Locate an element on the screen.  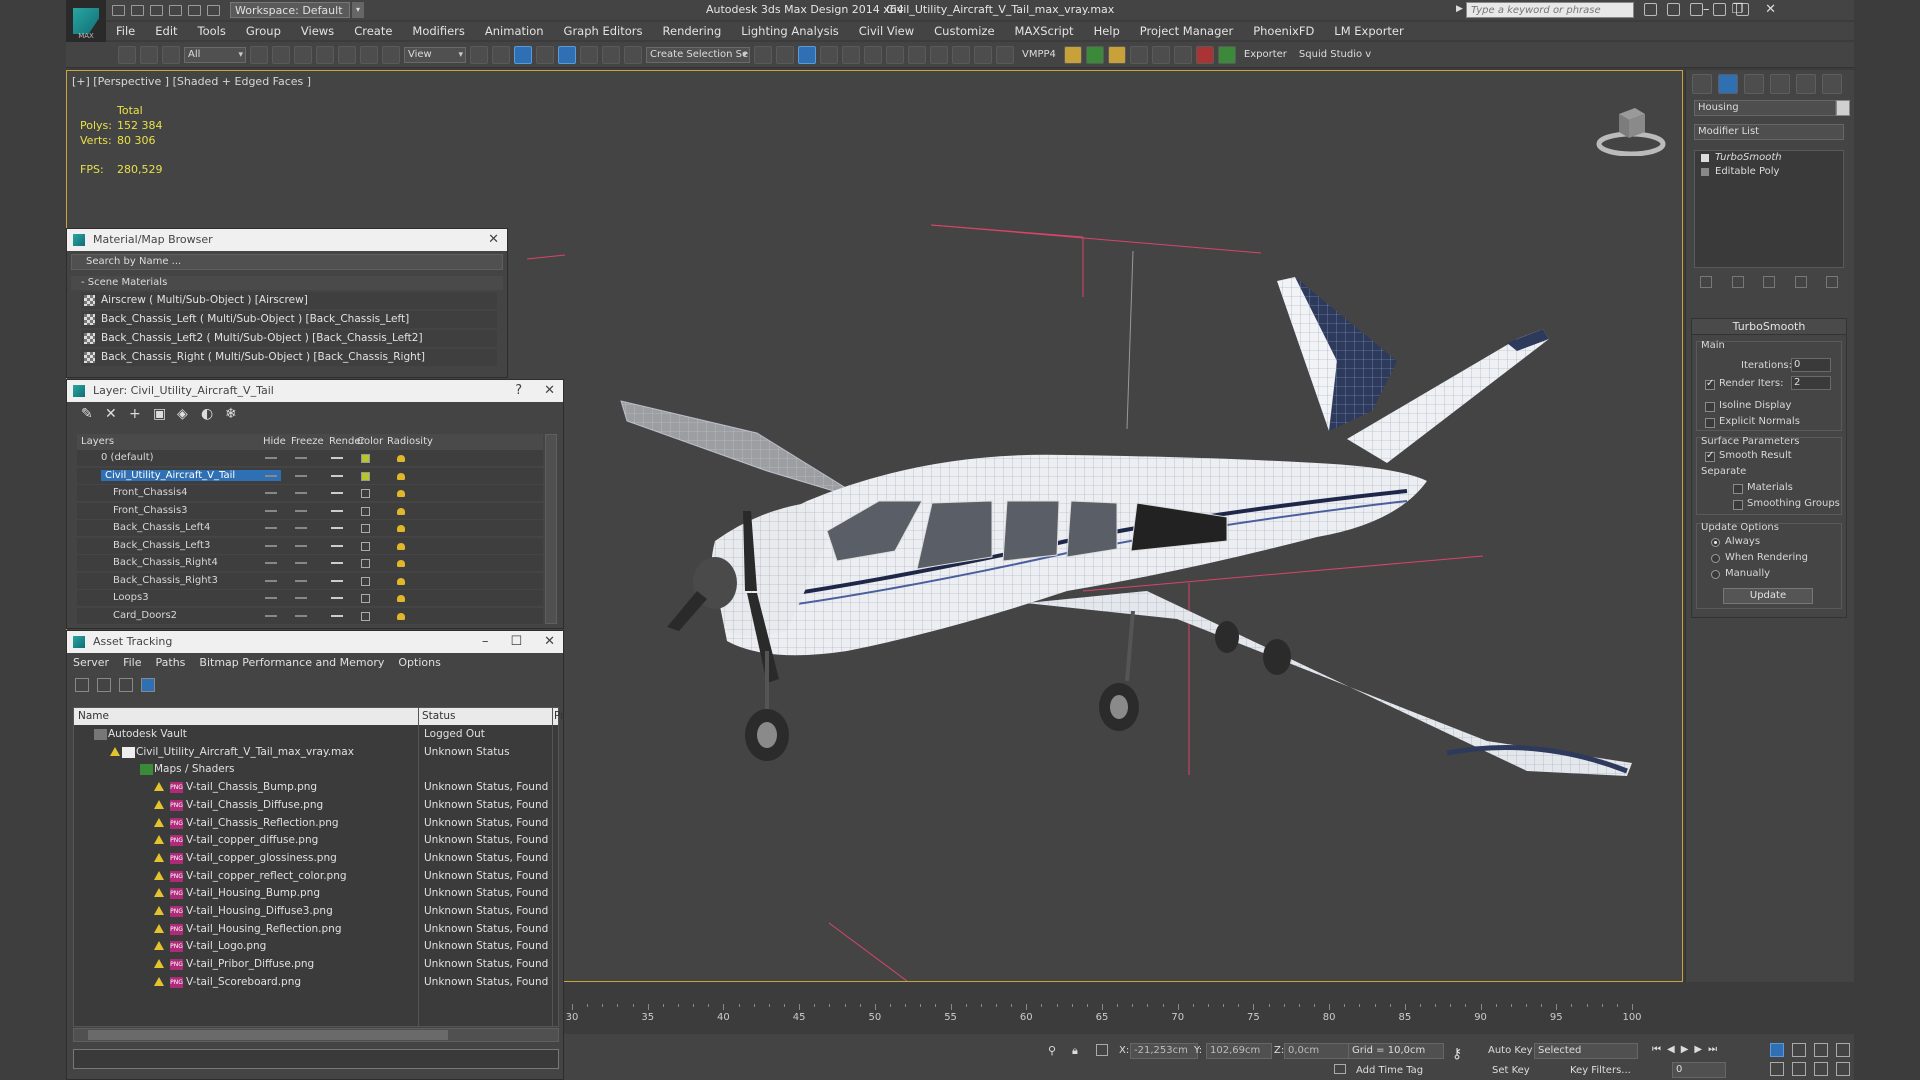
make-unique-icon is located at coordinates (1769, 282).